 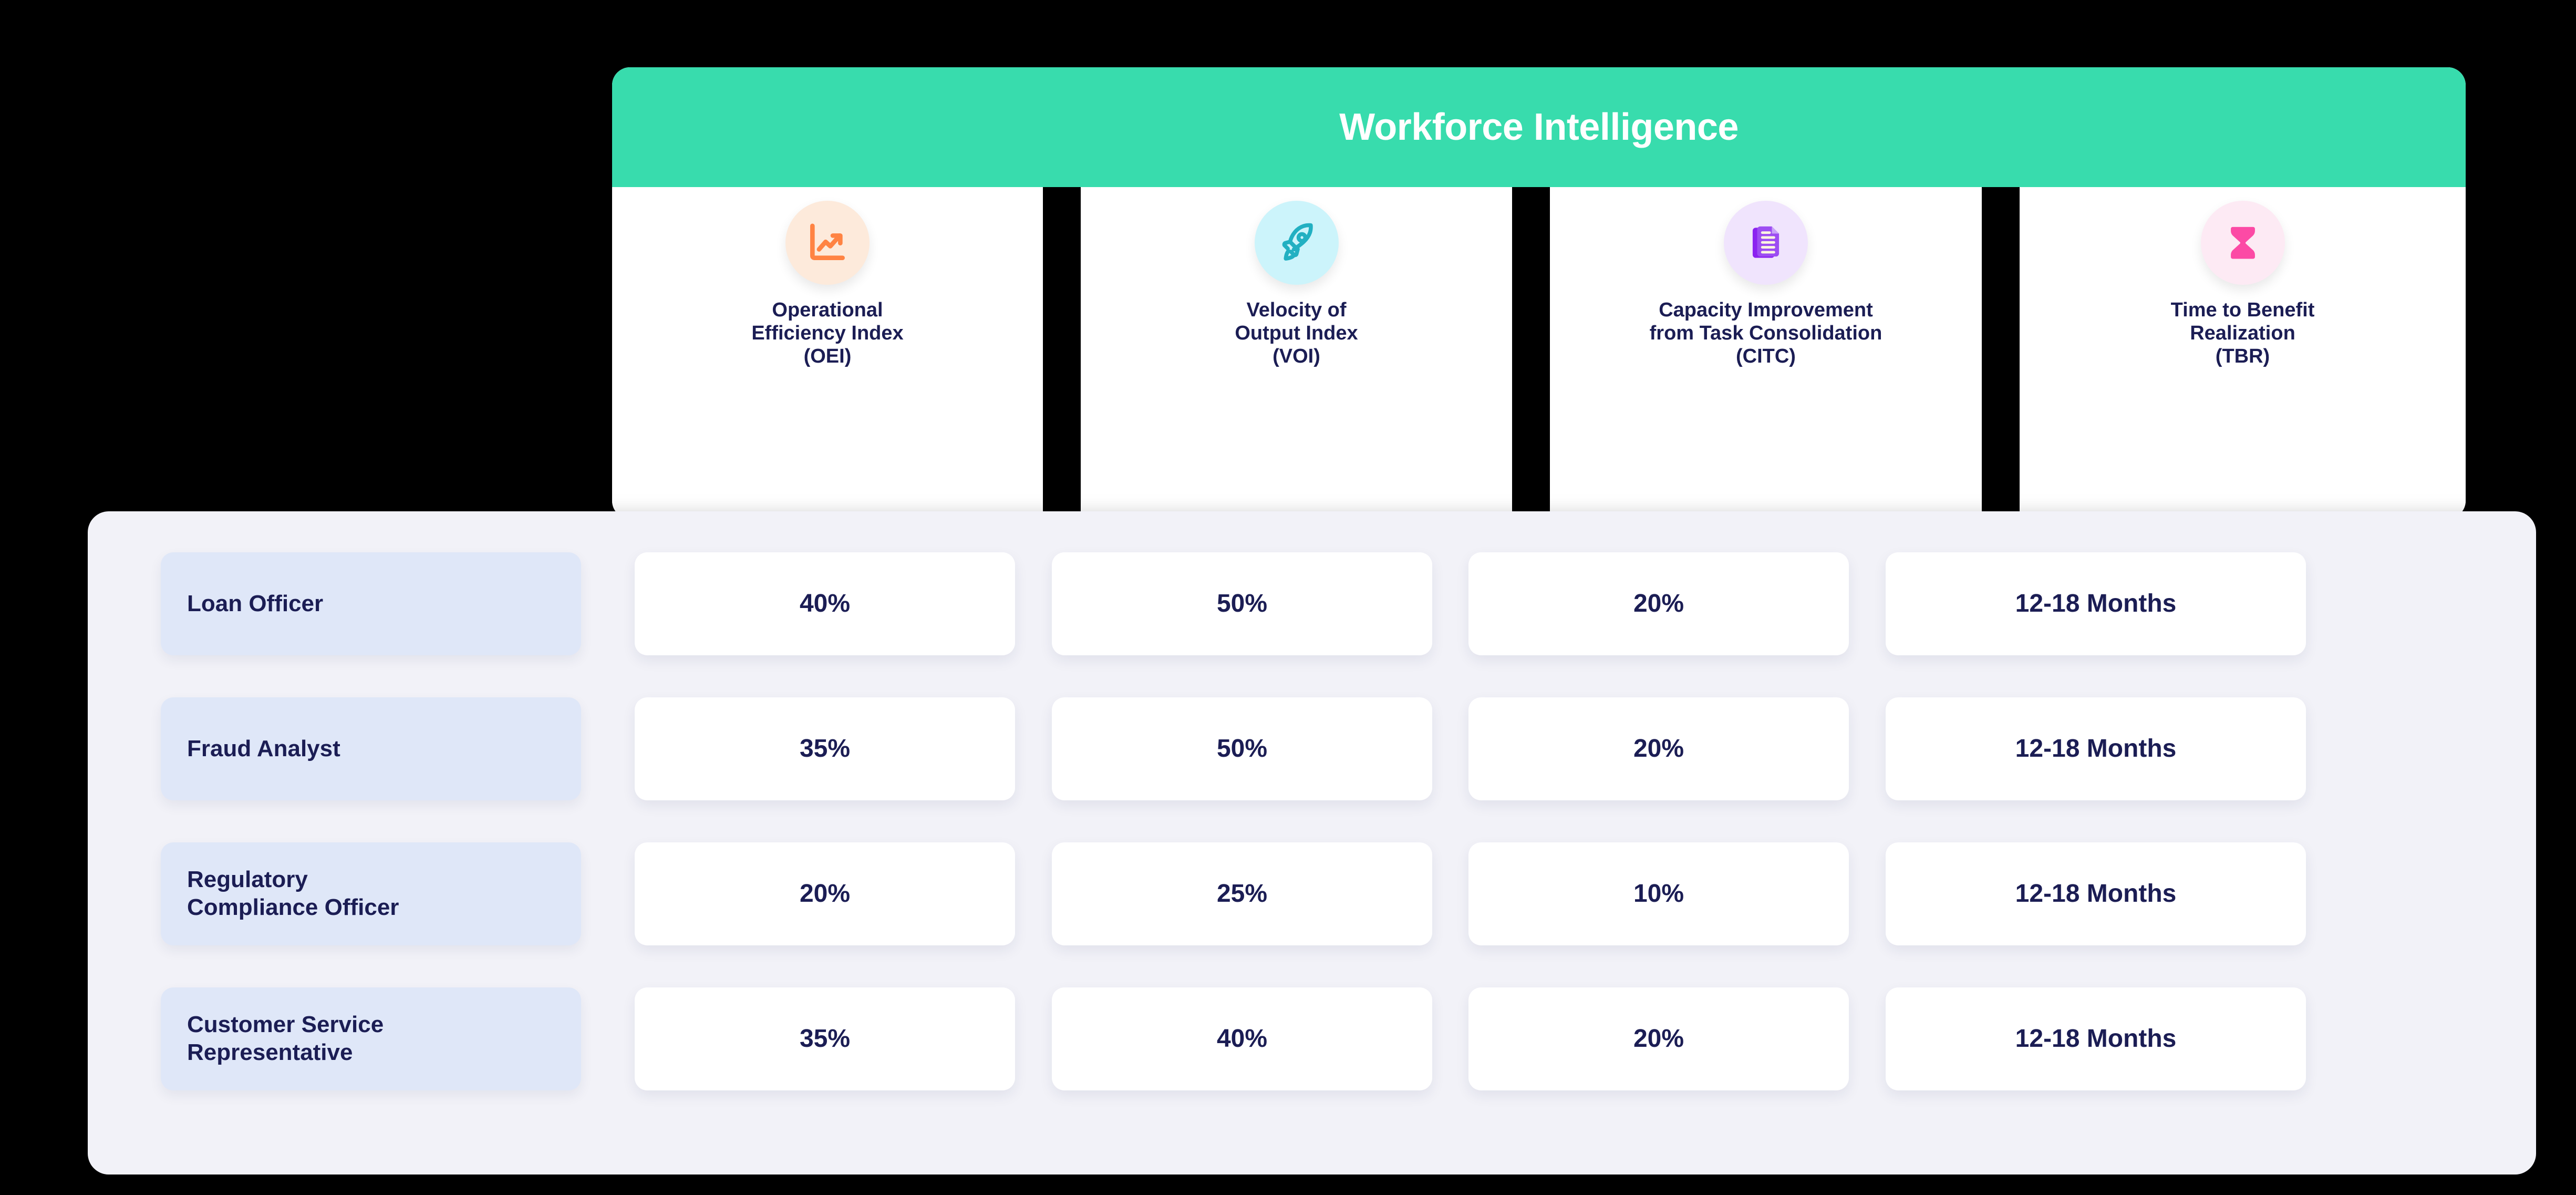 I want to click on metric-value: 10%, so click(x=1658, y=894).